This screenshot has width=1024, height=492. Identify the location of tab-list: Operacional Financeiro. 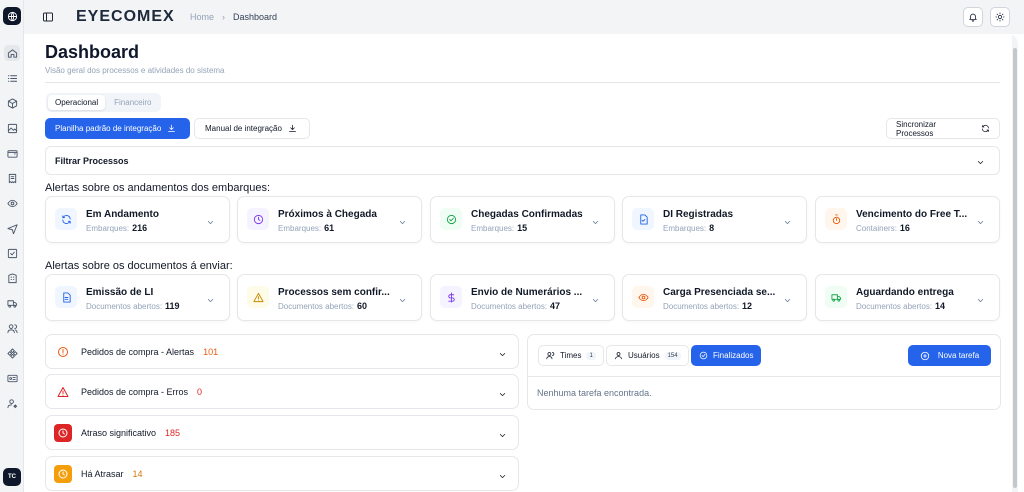
(103, 102).